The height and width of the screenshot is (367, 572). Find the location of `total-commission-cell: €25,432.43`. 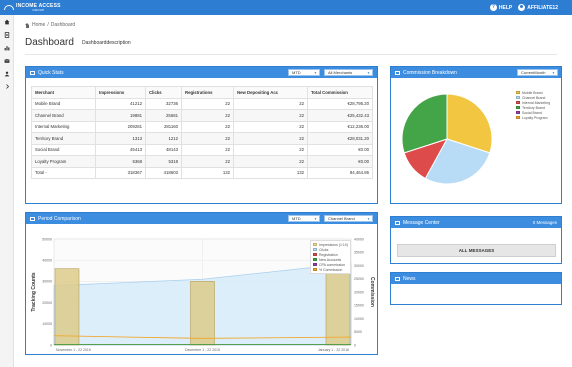

total-commission-cell: €25,432.43 is located at coordinates (340, 115).